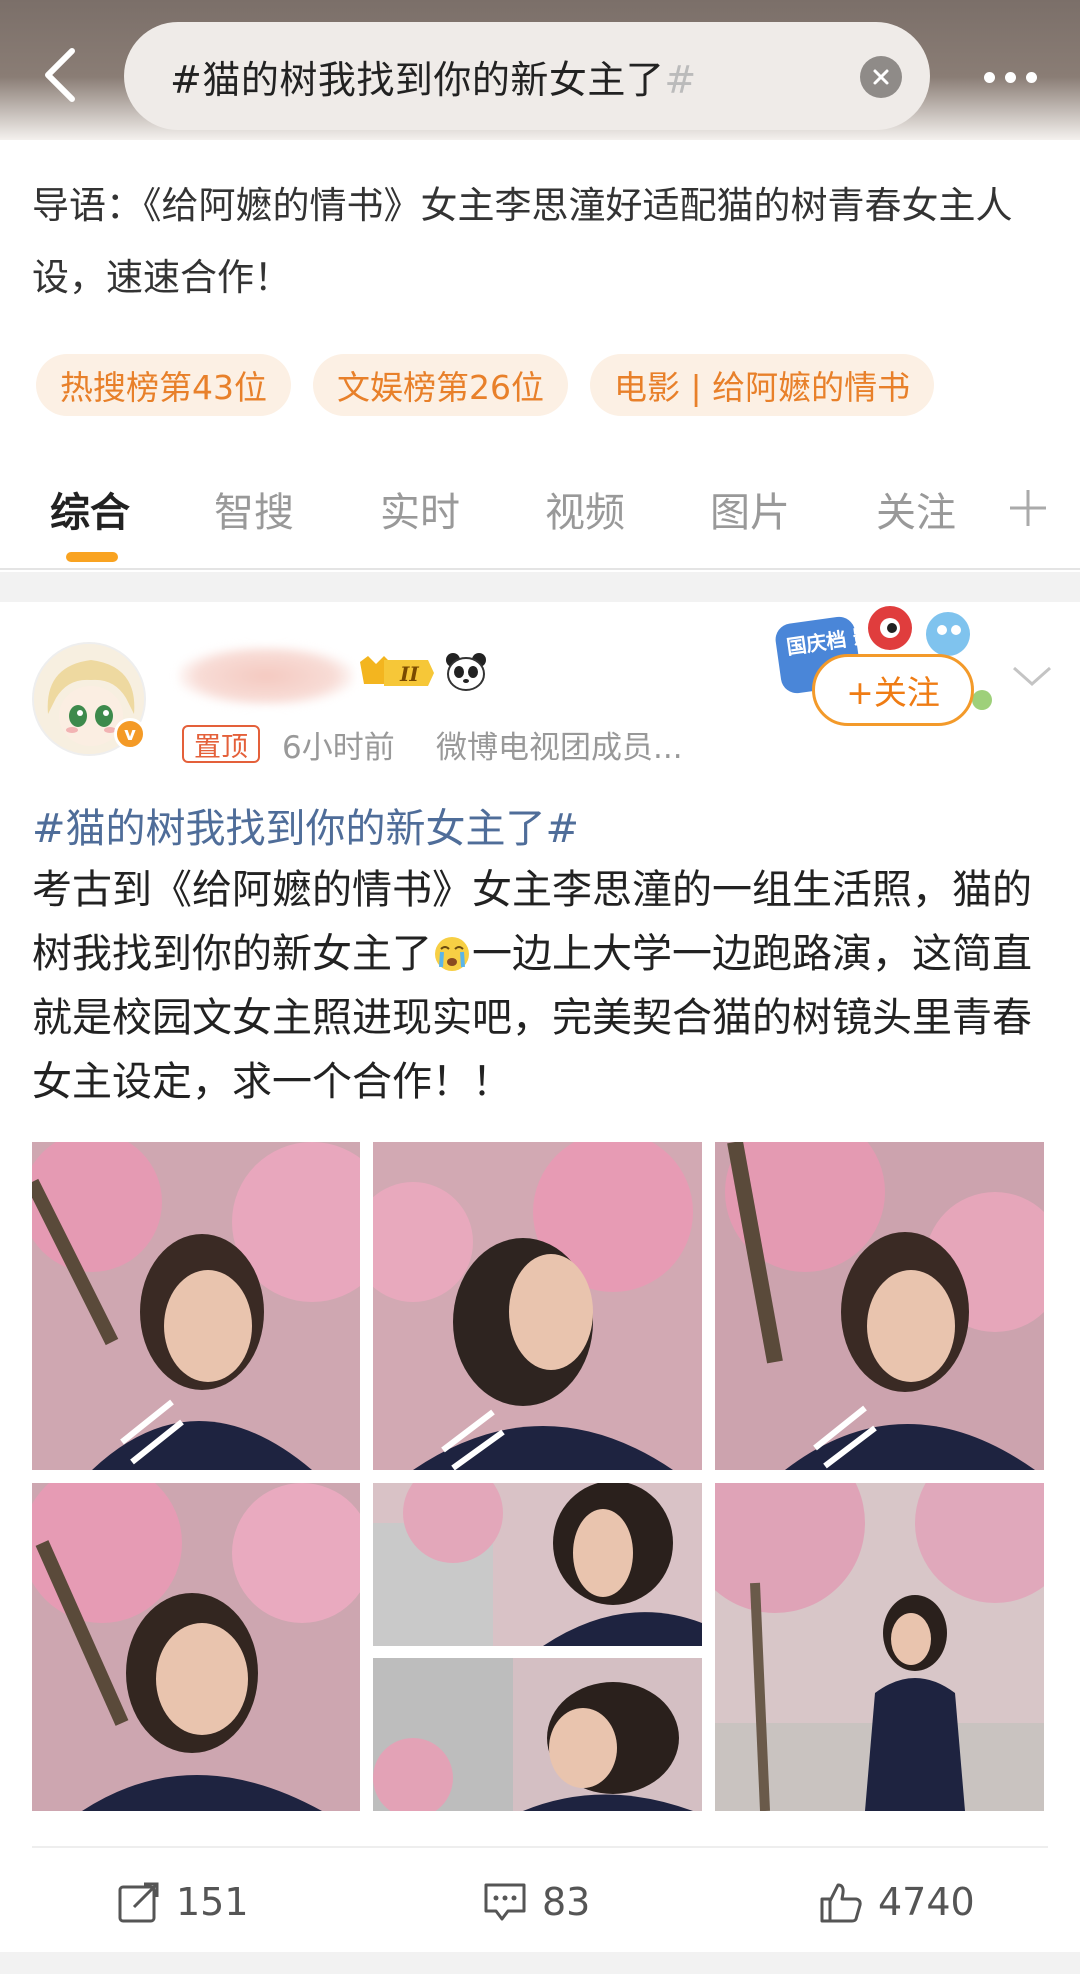  What do you see at coordinates (841, 1903) in the screenshot?
I see `like-icon` at bounding box center [841, 1903].